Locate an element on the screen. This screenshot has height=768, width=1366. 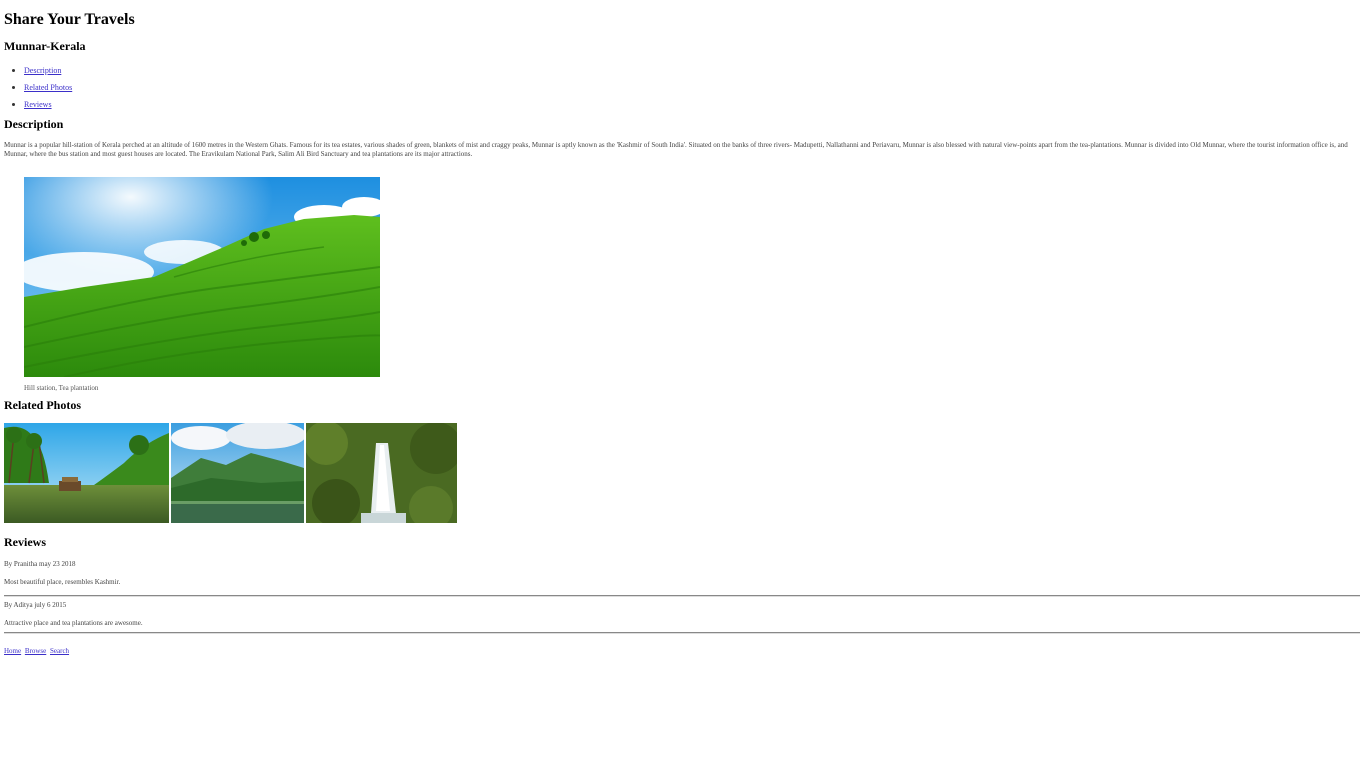
reviews-heading: Reviews is located at coordinates (25, 542).